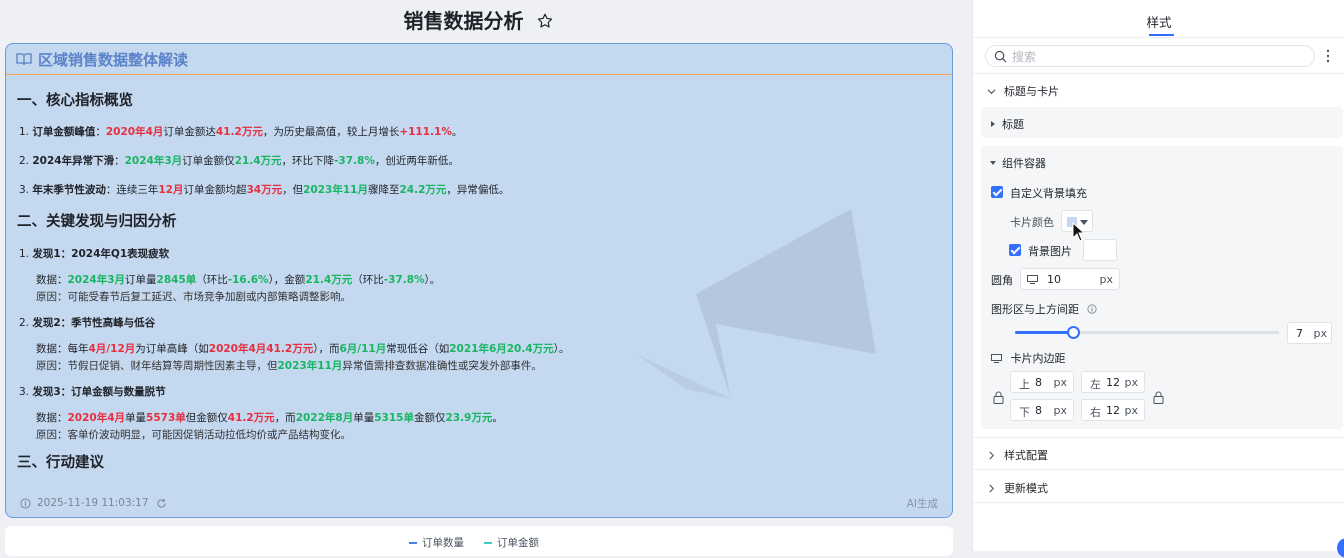 This screenshot has width=1344, height=558. Describe the element at coordinates (1328, 56) in the screenshot. I see `more-icon` at that location.